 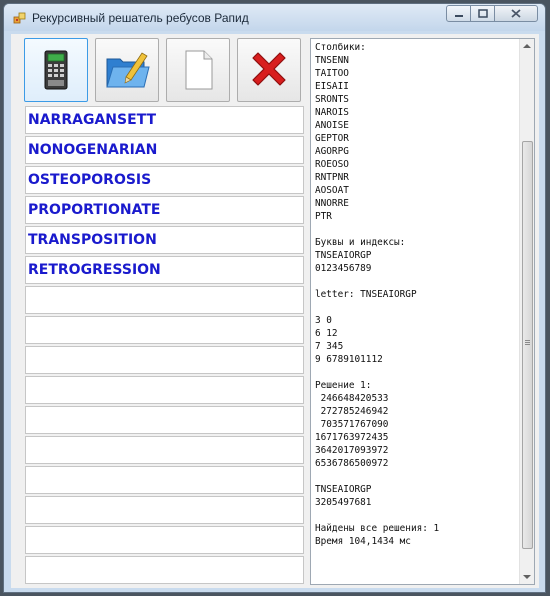 I want to click on open-folder-button, so click(x=127, y=70).